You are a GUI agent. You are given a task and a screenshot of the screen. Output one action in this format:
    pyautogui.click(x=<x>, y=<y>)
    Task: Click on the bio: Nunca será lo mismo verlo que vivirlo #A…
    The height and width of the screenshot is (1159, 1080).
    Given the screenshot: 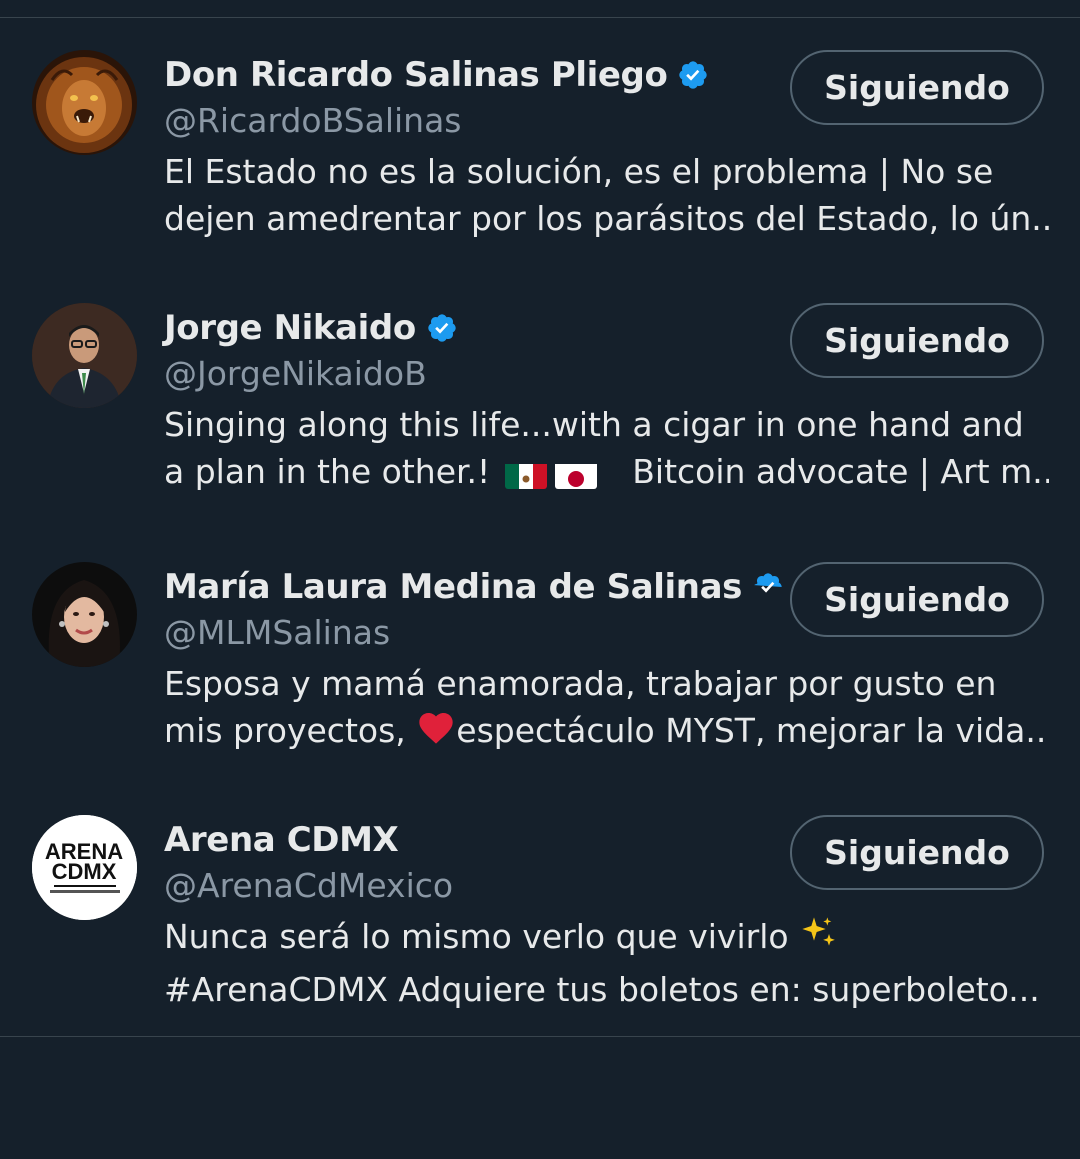 What is the action you would take?
    pyautogui.click(x=606, y=963)
    